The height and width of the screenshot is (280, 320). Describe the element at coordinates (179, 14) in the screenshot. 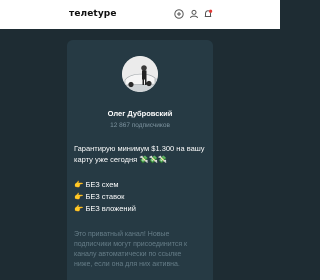

I see `add-icon` at that location.